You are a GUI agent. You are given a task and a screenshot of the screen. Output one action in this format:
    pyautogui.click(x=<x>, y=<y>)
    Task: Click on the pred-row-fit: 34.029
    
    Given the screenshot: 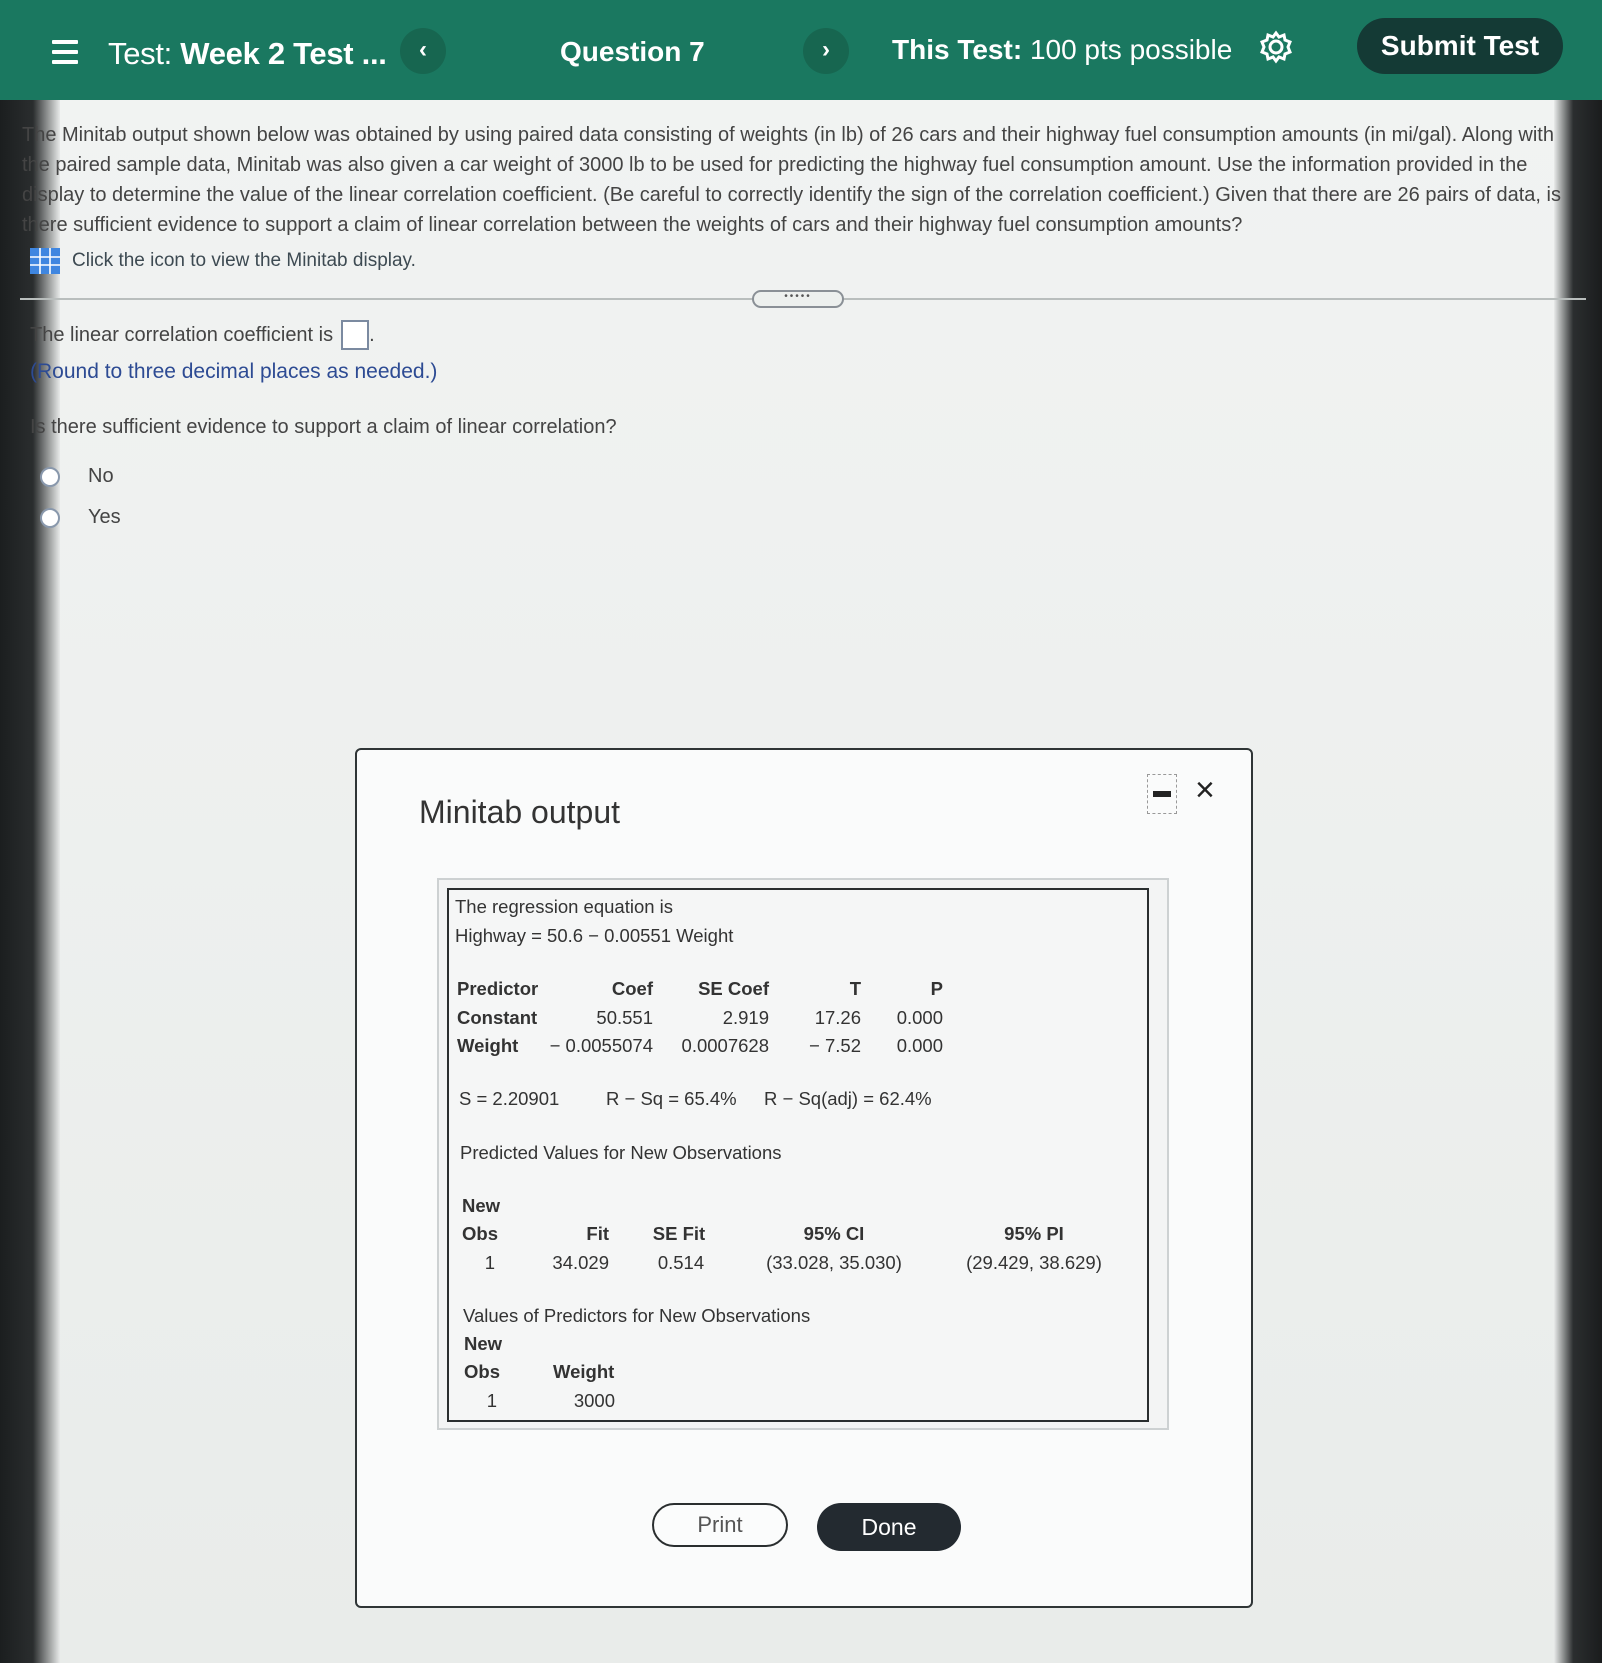 What is the action you would take?
    pyautogui.click(x=580, y=1262)
    